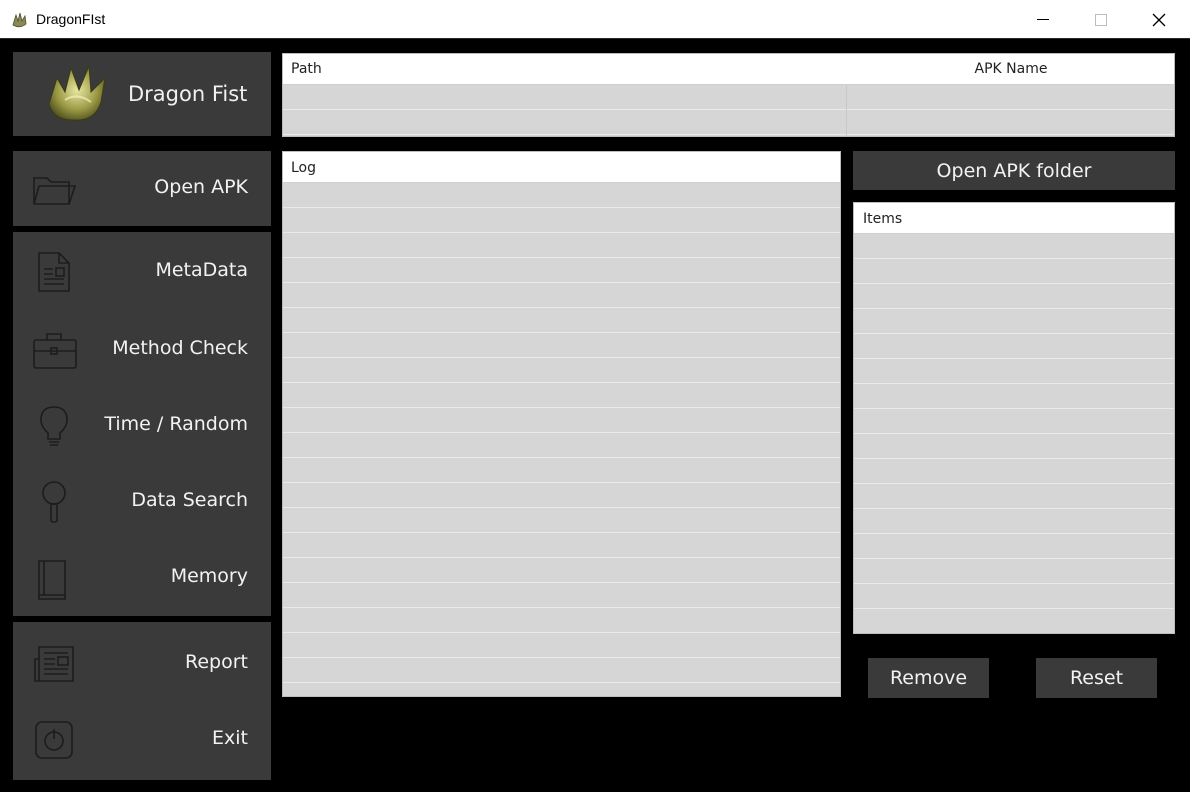 The height and width of the screenshot is (792, 1190). Describe the element at coordinates (142, 701) in the screenshot. I see `sidebar-report-group: Report Exit` at that location.